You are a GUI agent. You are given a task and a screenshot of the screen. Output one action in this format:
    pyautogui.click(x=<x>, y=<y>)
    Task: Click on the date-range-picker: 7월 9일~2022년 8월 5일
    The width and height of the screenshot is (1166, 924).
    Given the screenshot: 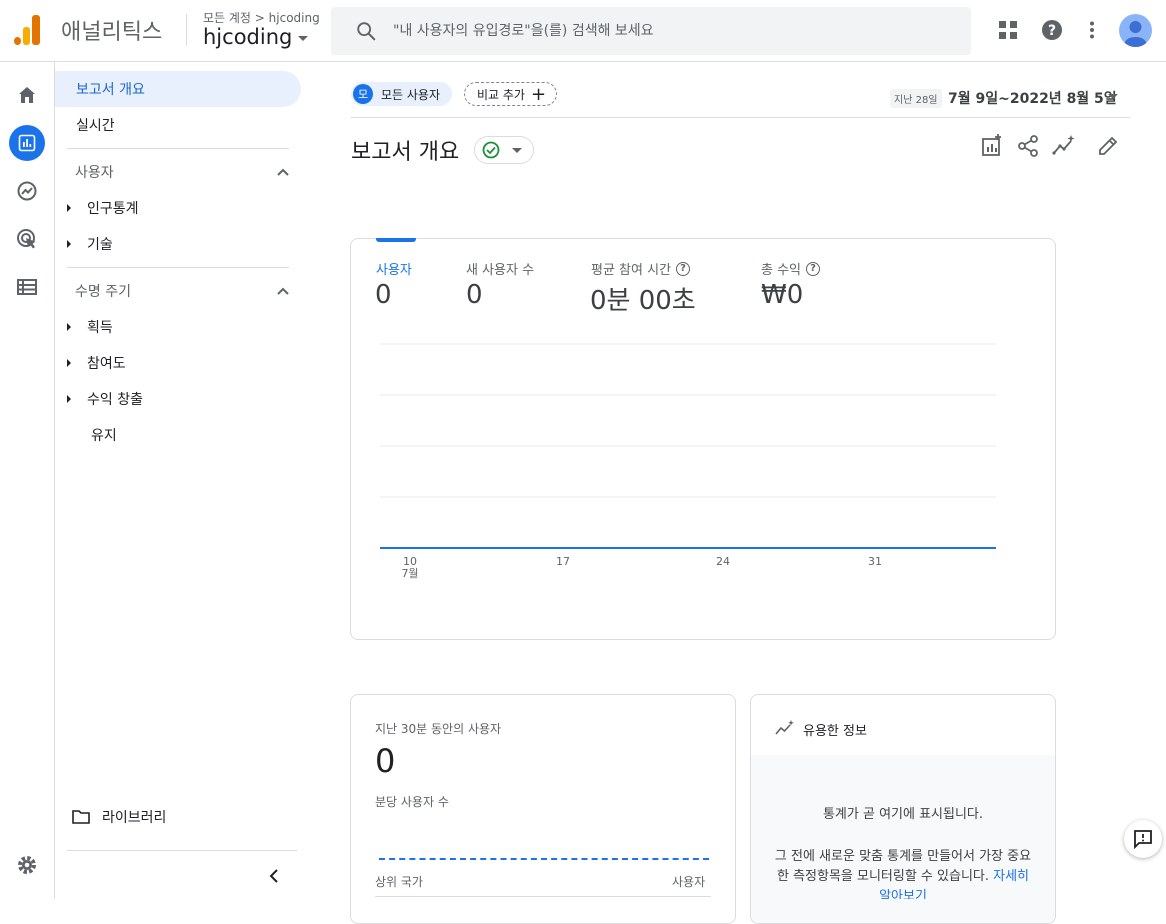 What is the action you would take?
    pyautogui.click(x=1032, y=98)
    